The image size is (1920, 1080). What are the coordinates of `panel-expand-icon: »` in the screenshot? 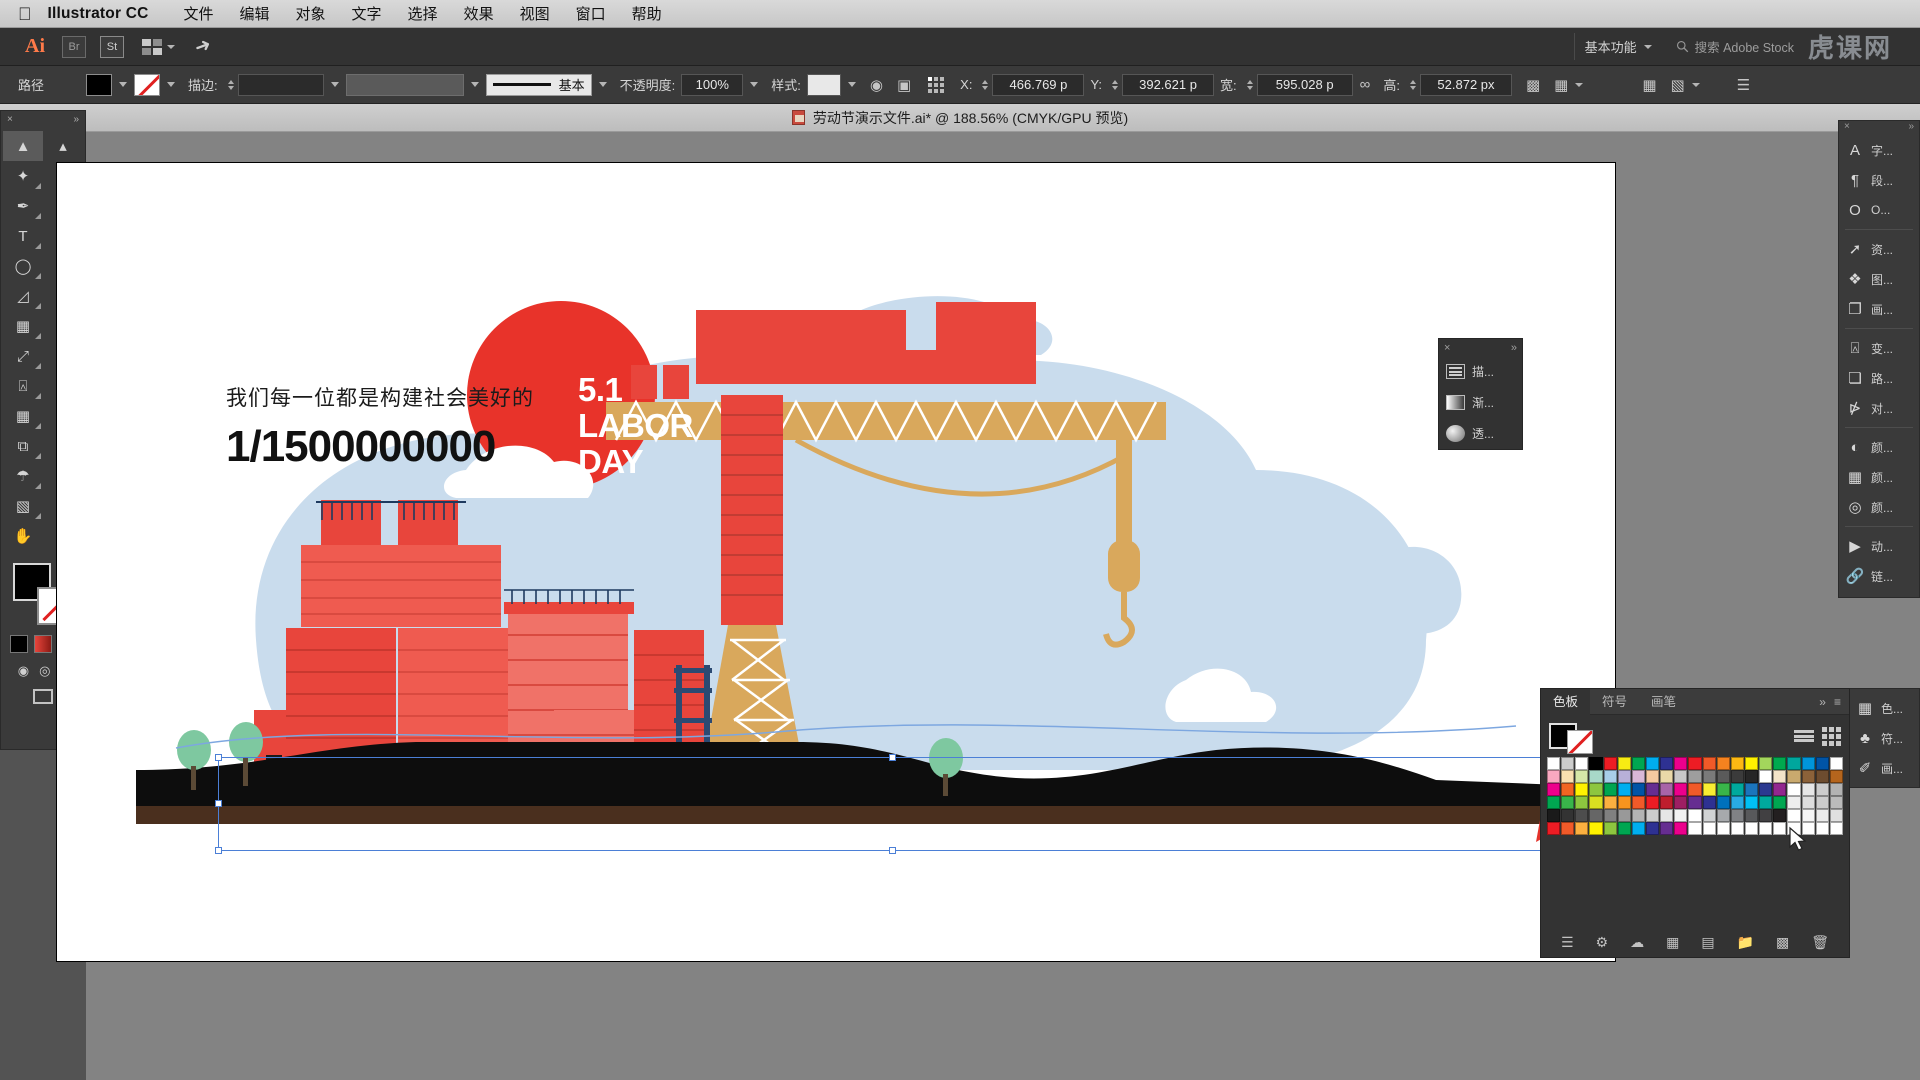 It's located at (1822, 702).